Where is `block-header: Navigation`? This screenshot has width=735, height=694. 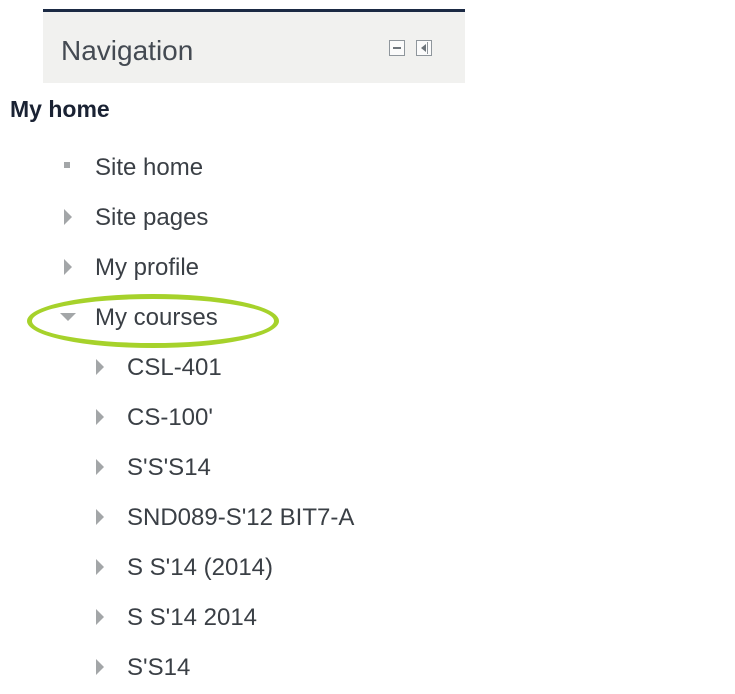 block-header: Navigation is located at coordinates (254, 46).